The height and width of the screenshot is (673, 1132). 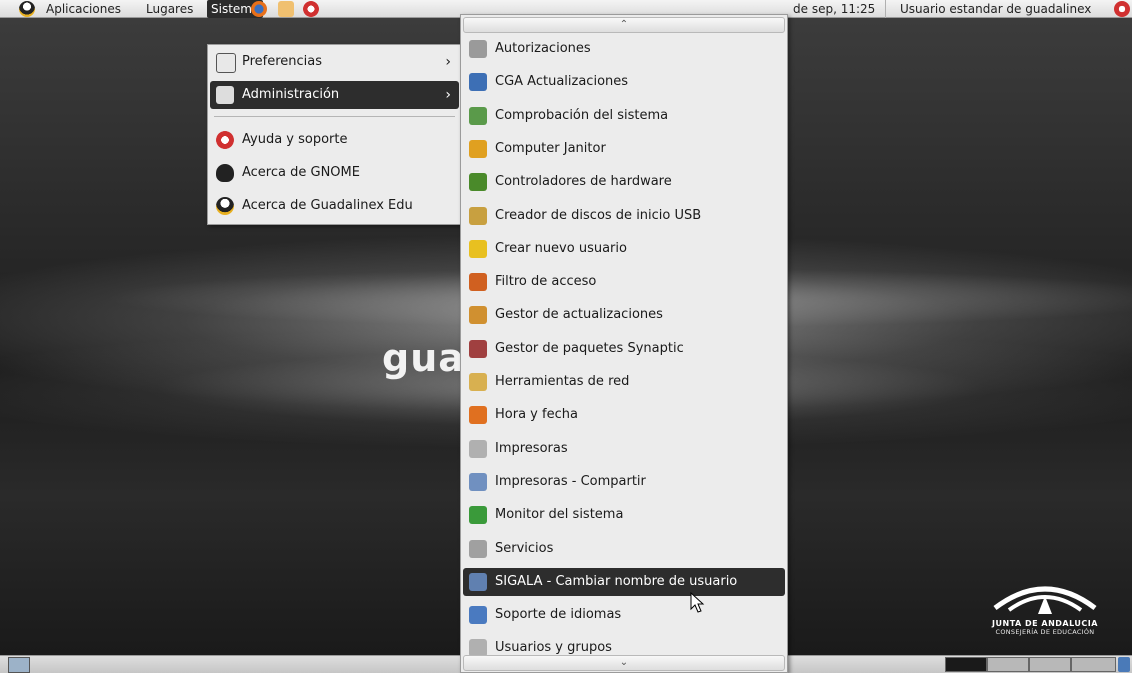 What do you see at coordinates (169, 9) in the screenshot?
I see `places-menu: Lugares` at bounding box center [169, 9].